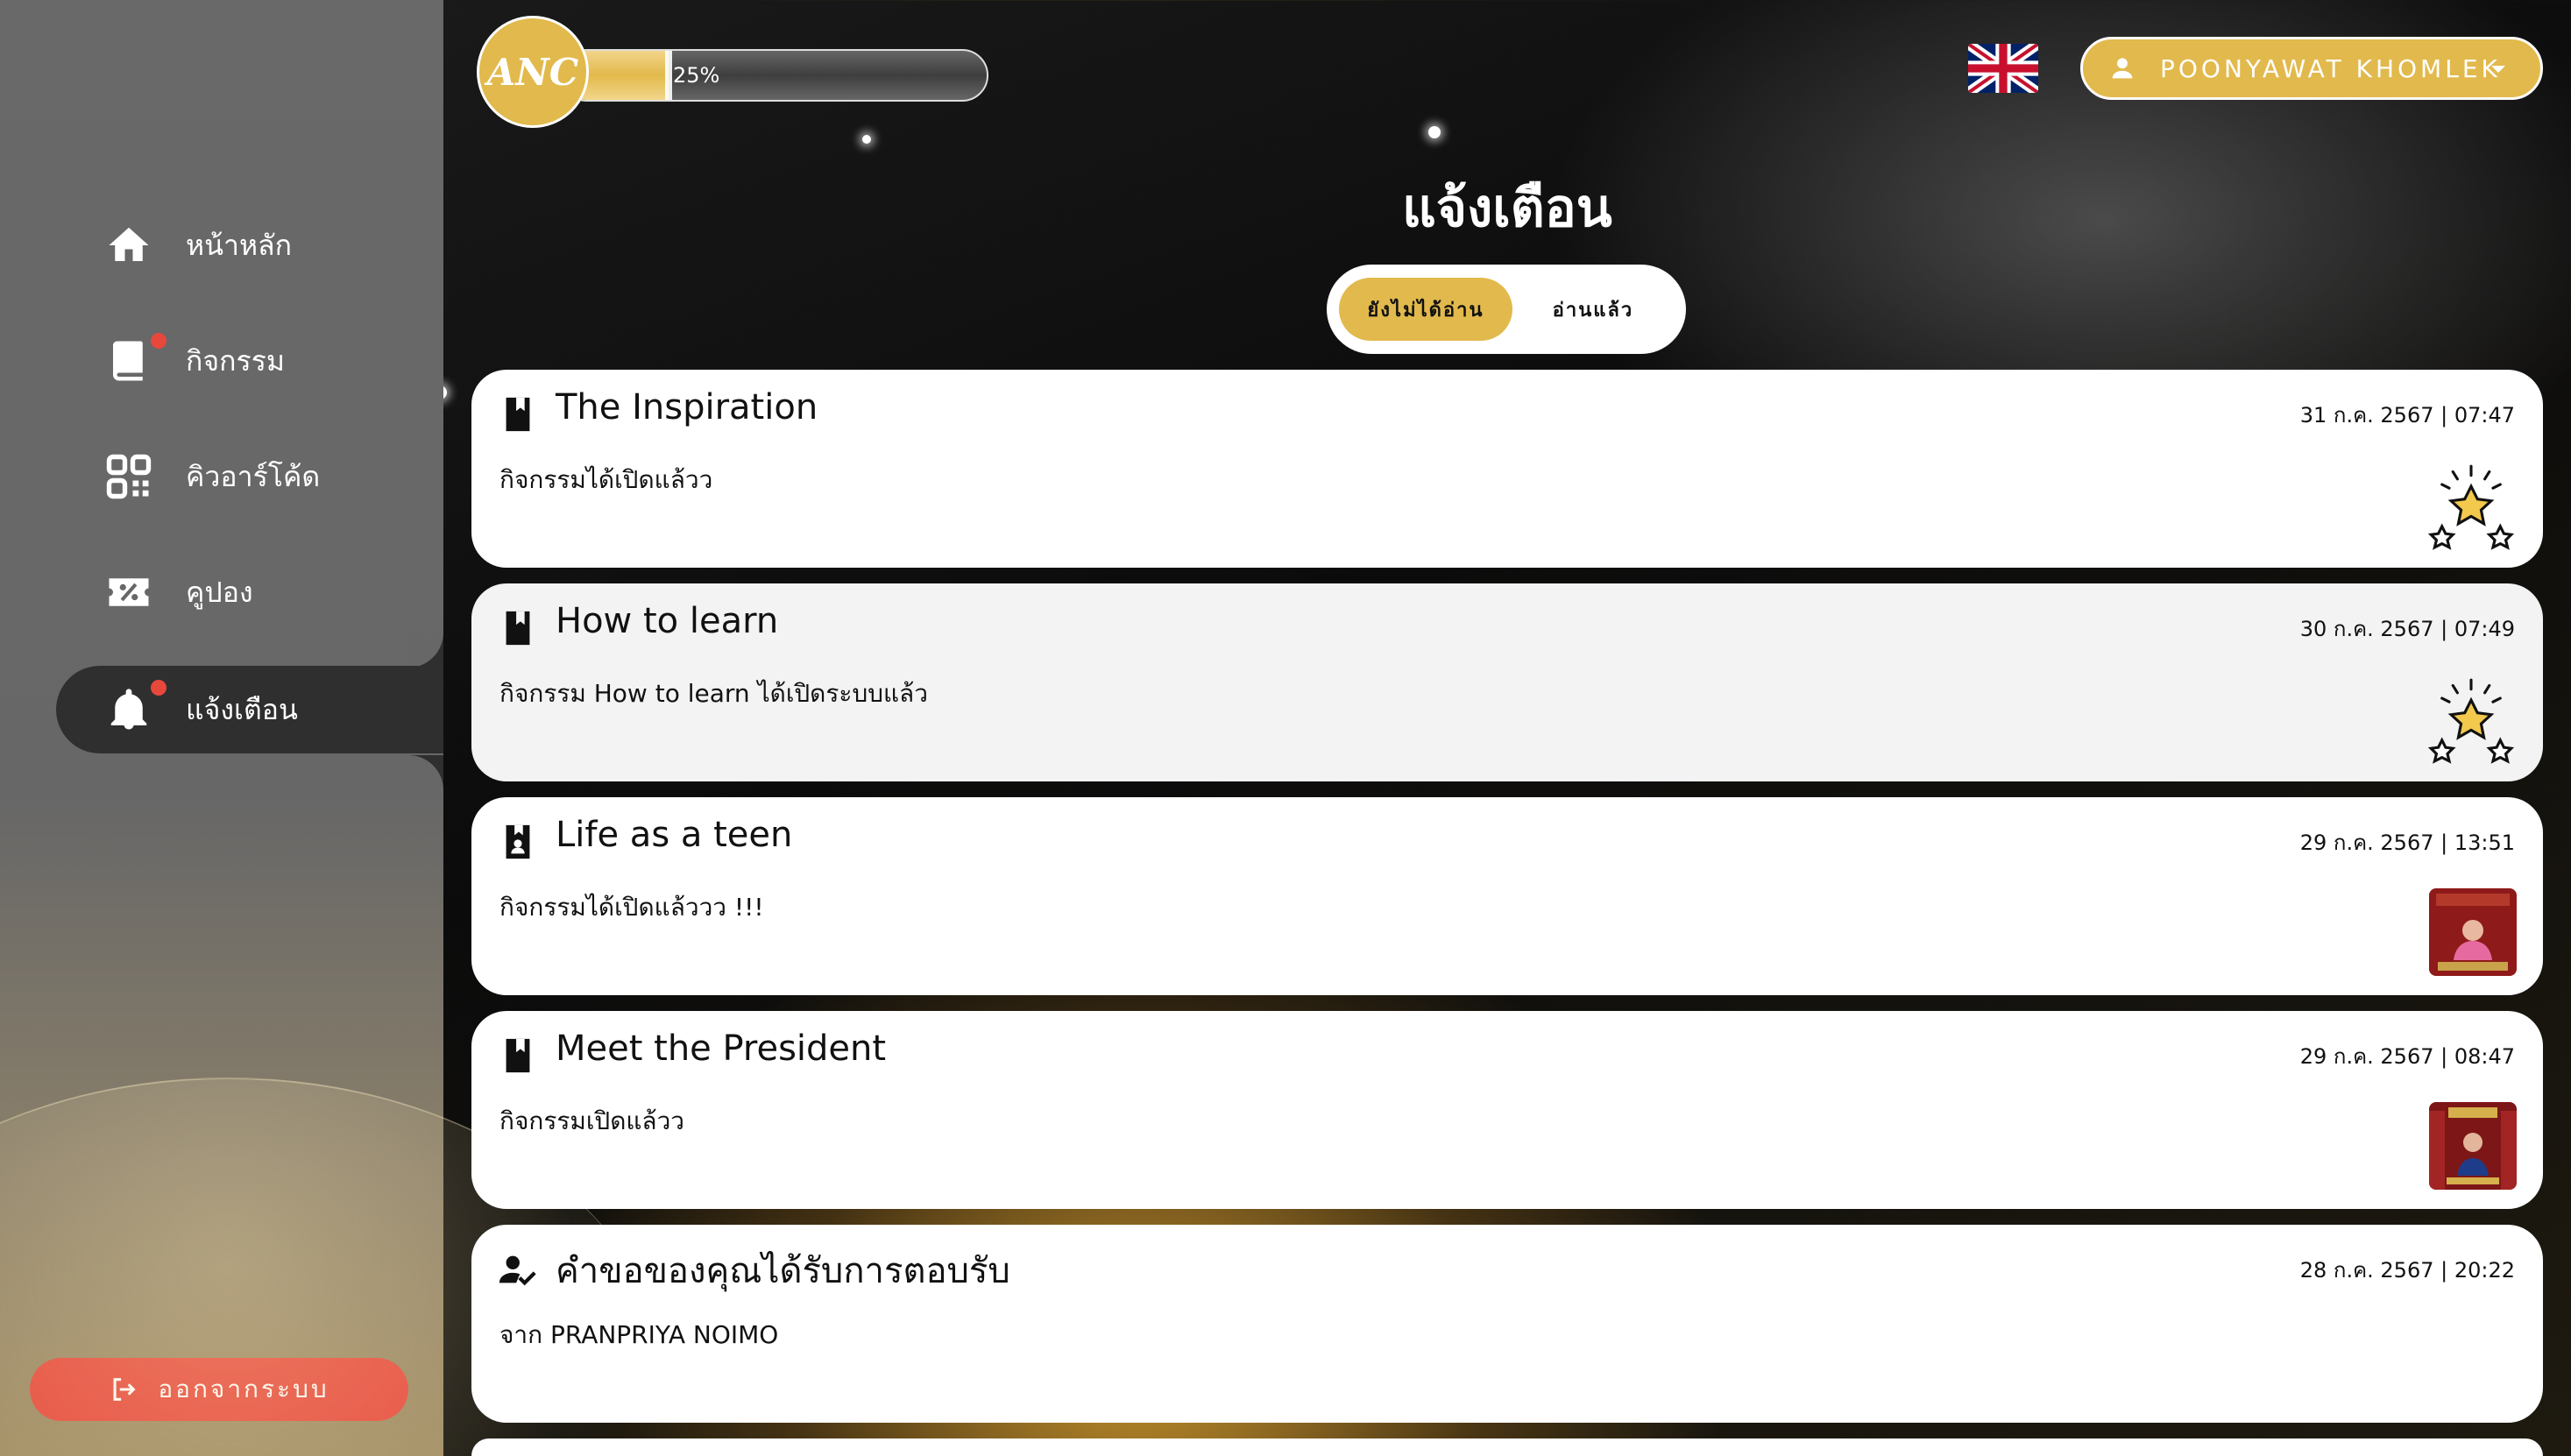 The image size is (2571, 1456). I want to click on user-menu-button: POONYAWAT KHOMLEK, so click(2311, 68).